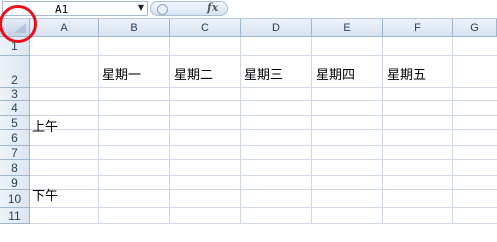 The width and height of the screenshot is (497, 242). Describe the element at coordinates (64, 94) in the screenshot. I see `cell-A3` at that location.